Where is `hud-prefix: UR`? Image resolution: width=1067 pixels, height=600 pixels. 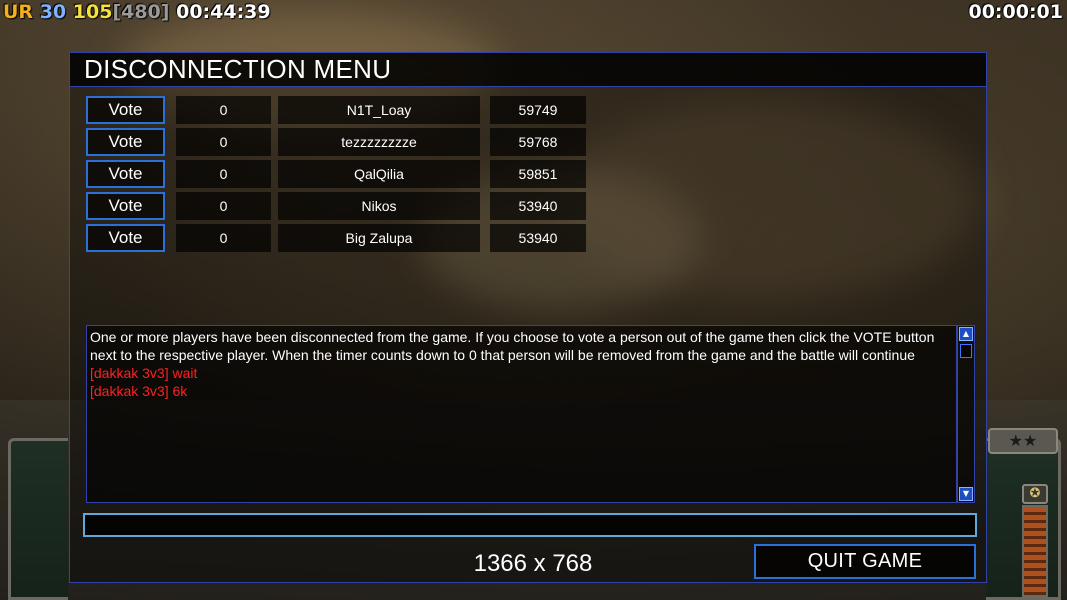
hud-prefix: UR is located at coordinates (18, 12).